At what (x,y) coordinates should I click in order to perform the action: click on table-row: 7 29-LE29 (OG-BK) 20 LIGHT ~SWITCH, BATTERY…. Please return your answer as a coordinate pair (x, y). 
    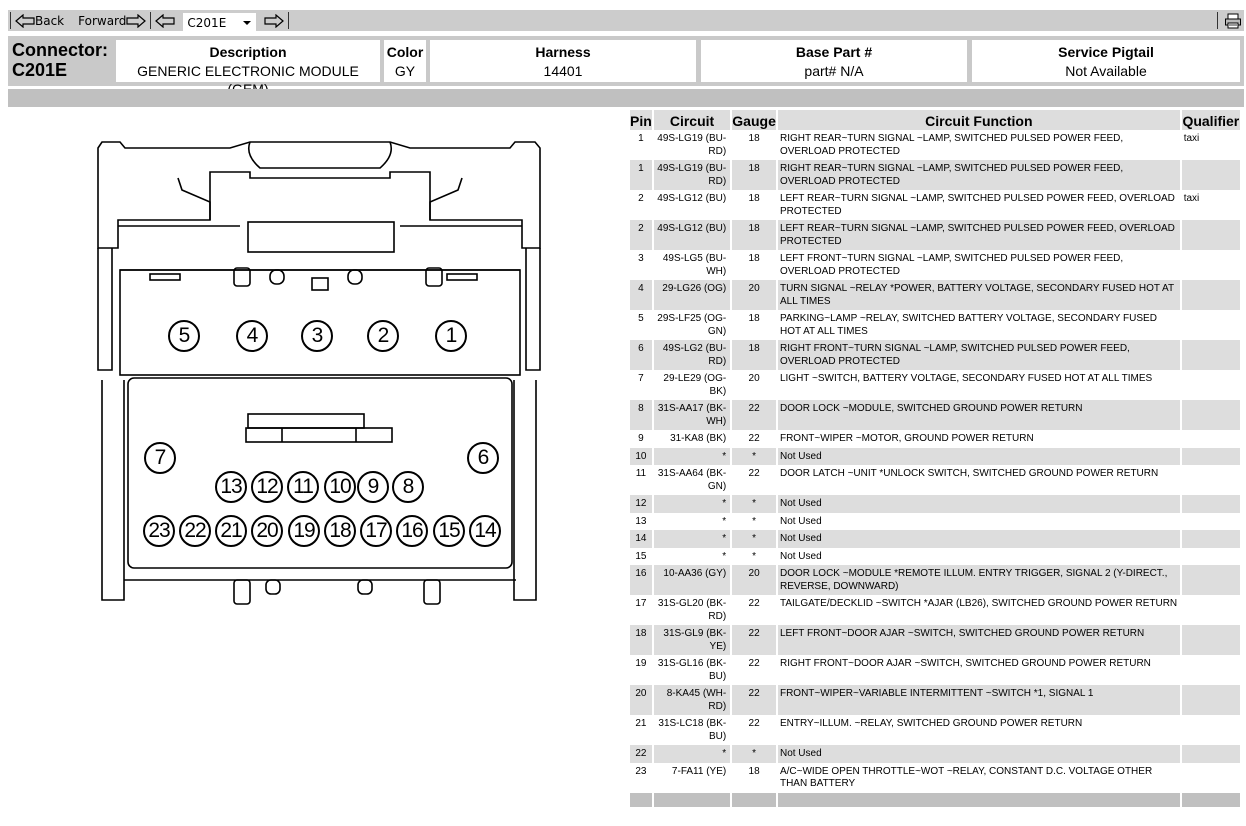
    Looking at the image, I should click on (935, 385).